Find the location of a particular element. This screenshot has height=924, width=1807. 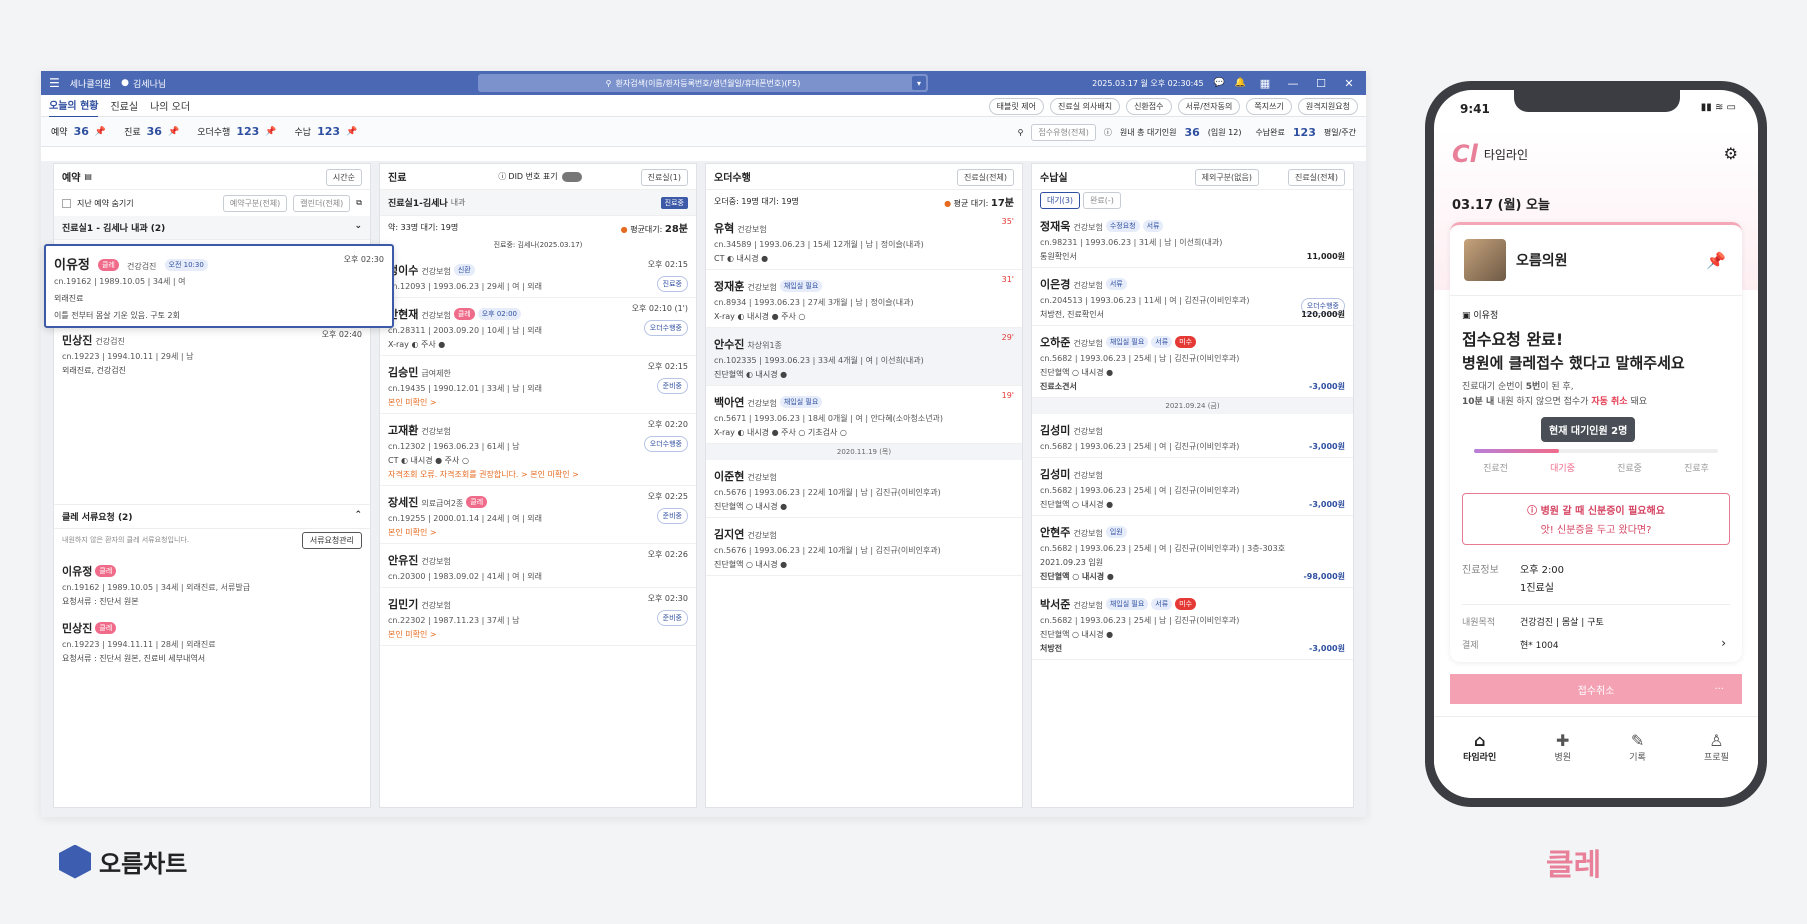

done-value: 123 is located at coordinates (1304, 132).